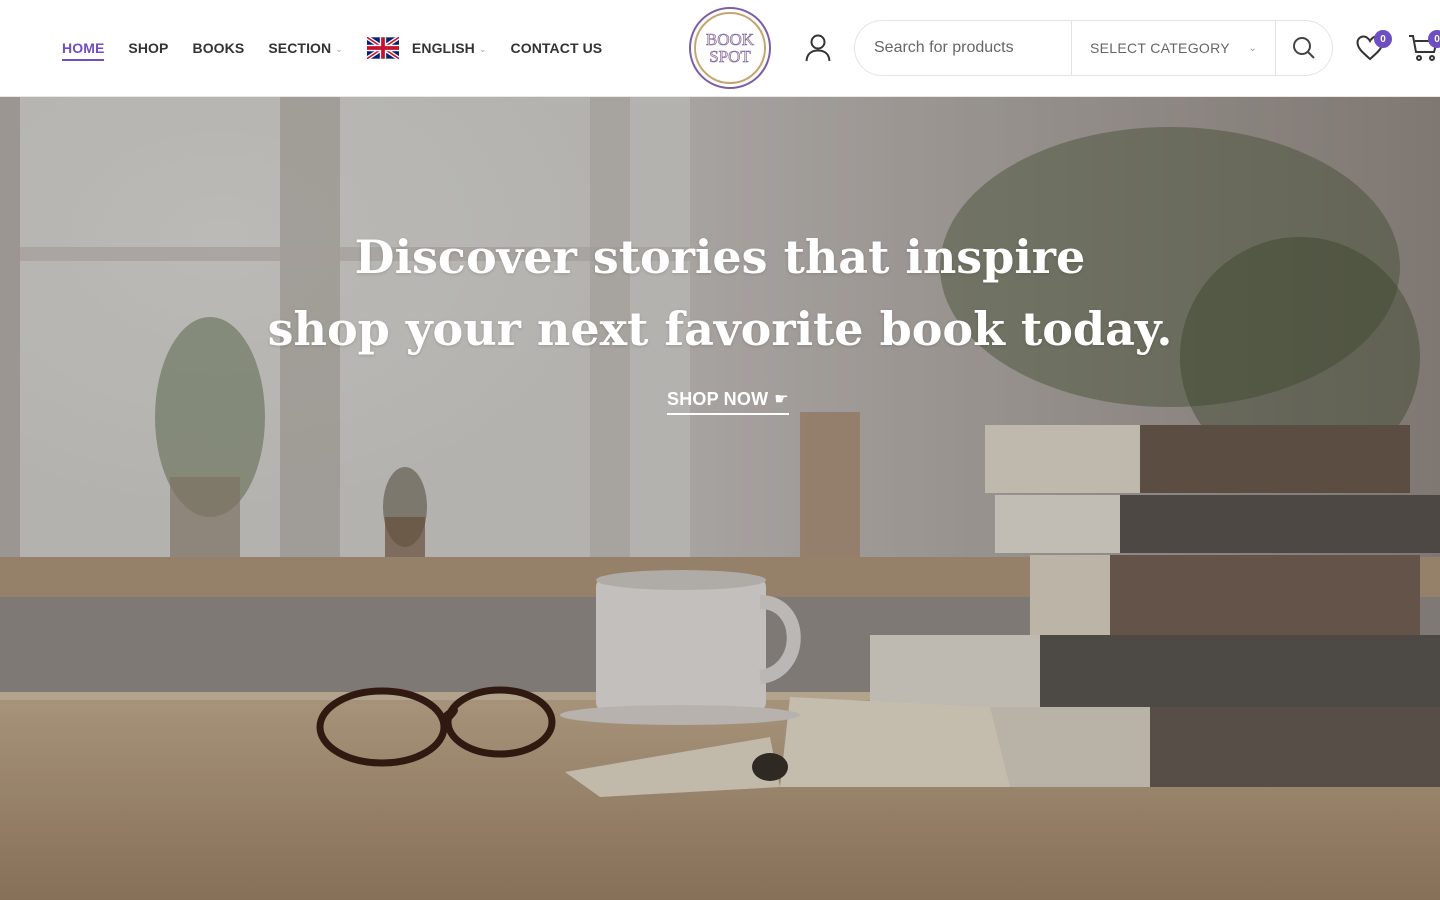  What do you see at coordinates (1434, 39) in the screenshot?
I see `cart-count-badge: 0` at bounding box center [1434, 39].